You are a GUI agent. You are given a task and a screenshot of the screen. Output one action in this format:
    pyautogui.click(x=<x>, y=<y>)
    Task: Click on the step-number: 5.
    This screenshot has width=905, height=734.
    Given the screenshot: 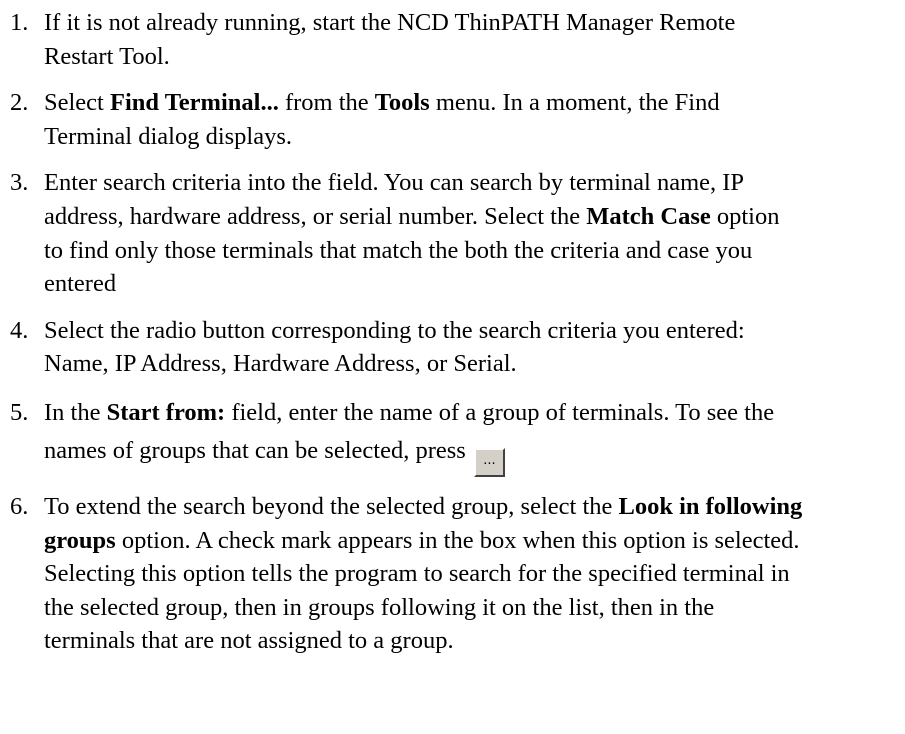 What is the action you would take?
    pyautogui.click(x=19, y=412)
    